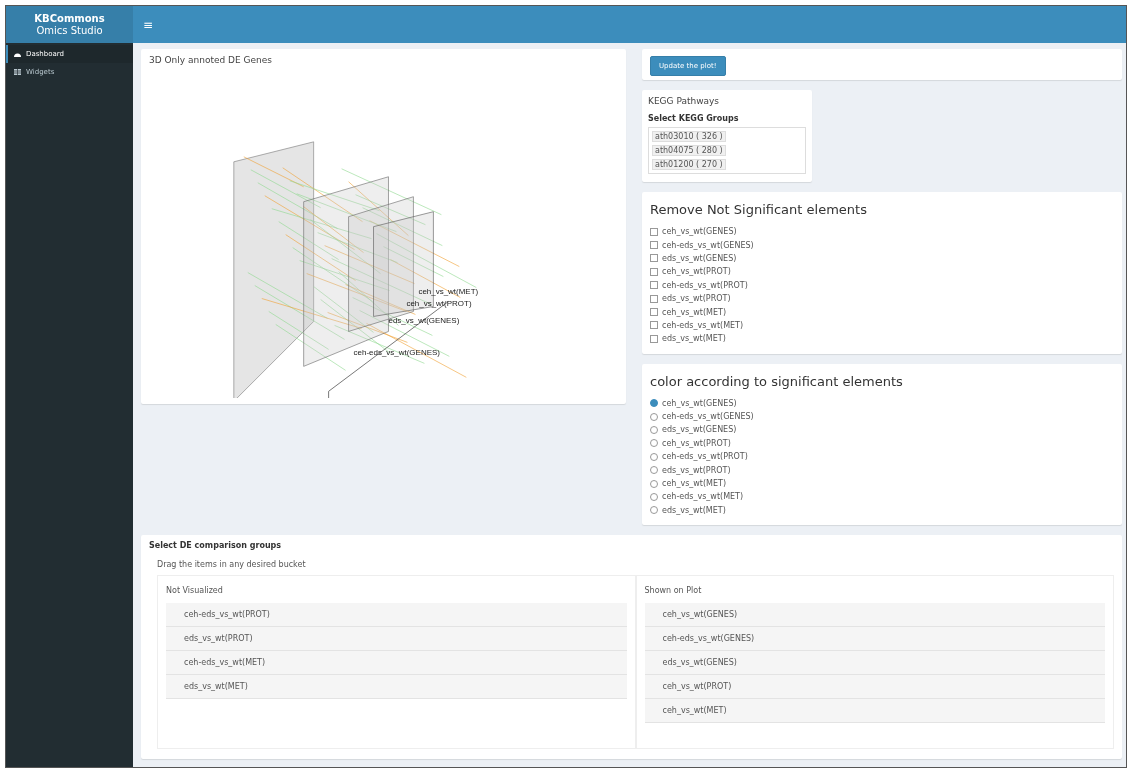 Image resolution: width=1130 pixels, height=771 pixels. What do you see at coordinates (874, 663) in the screenshot?
I see `draggable-item: eds_vs_wt(GENES)` at bounding box center [874, 663].